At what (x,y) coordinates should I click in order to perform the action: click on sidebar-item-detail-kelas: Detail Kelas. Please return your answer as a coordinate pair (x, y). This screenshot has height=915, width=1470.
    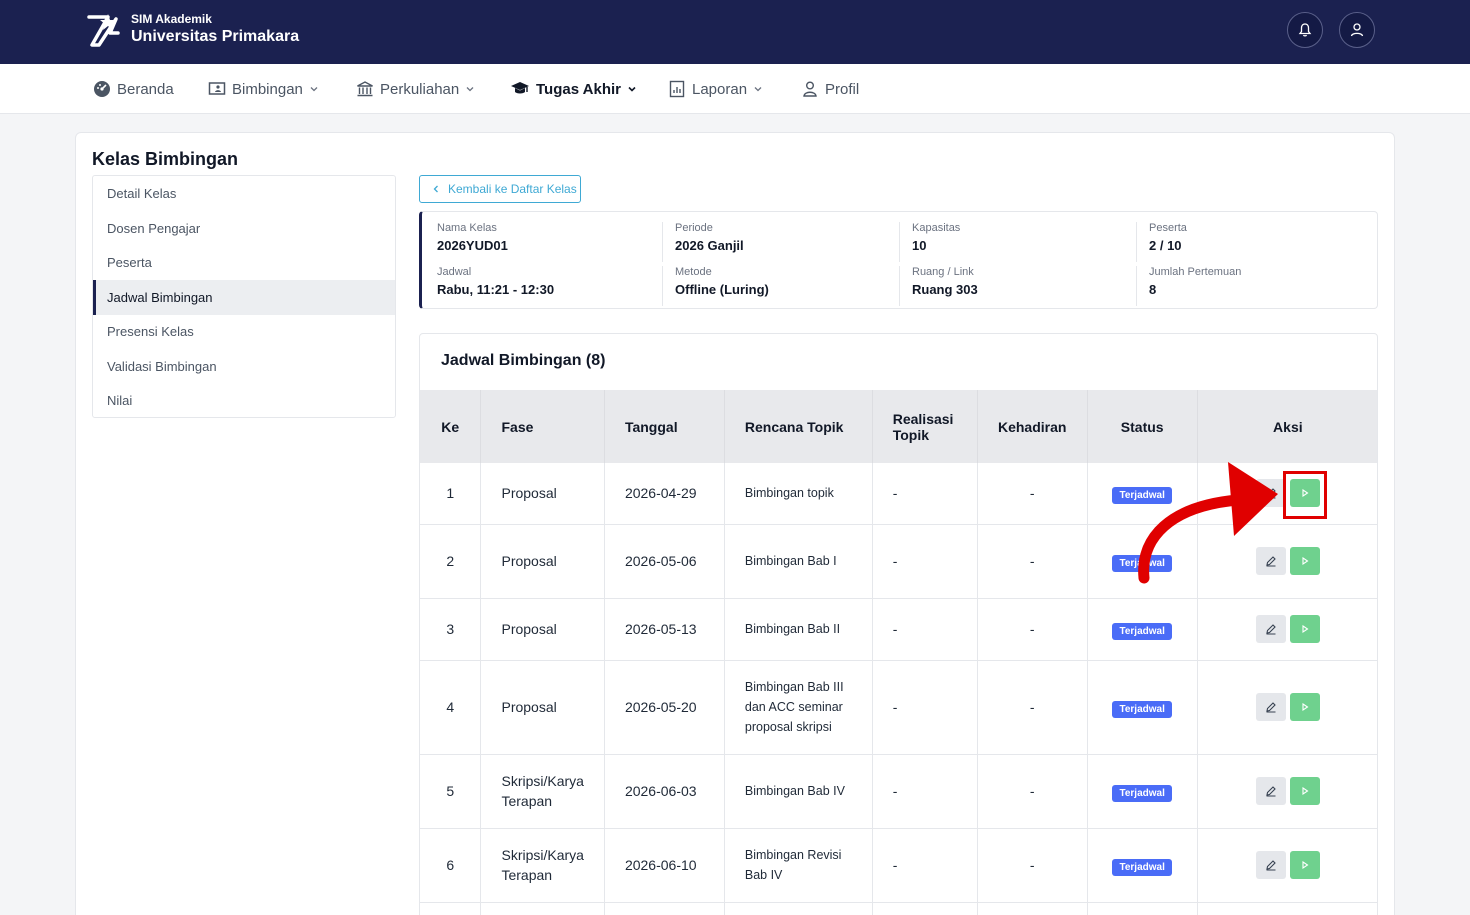
    Looking at the image, I should click on (244, 193).